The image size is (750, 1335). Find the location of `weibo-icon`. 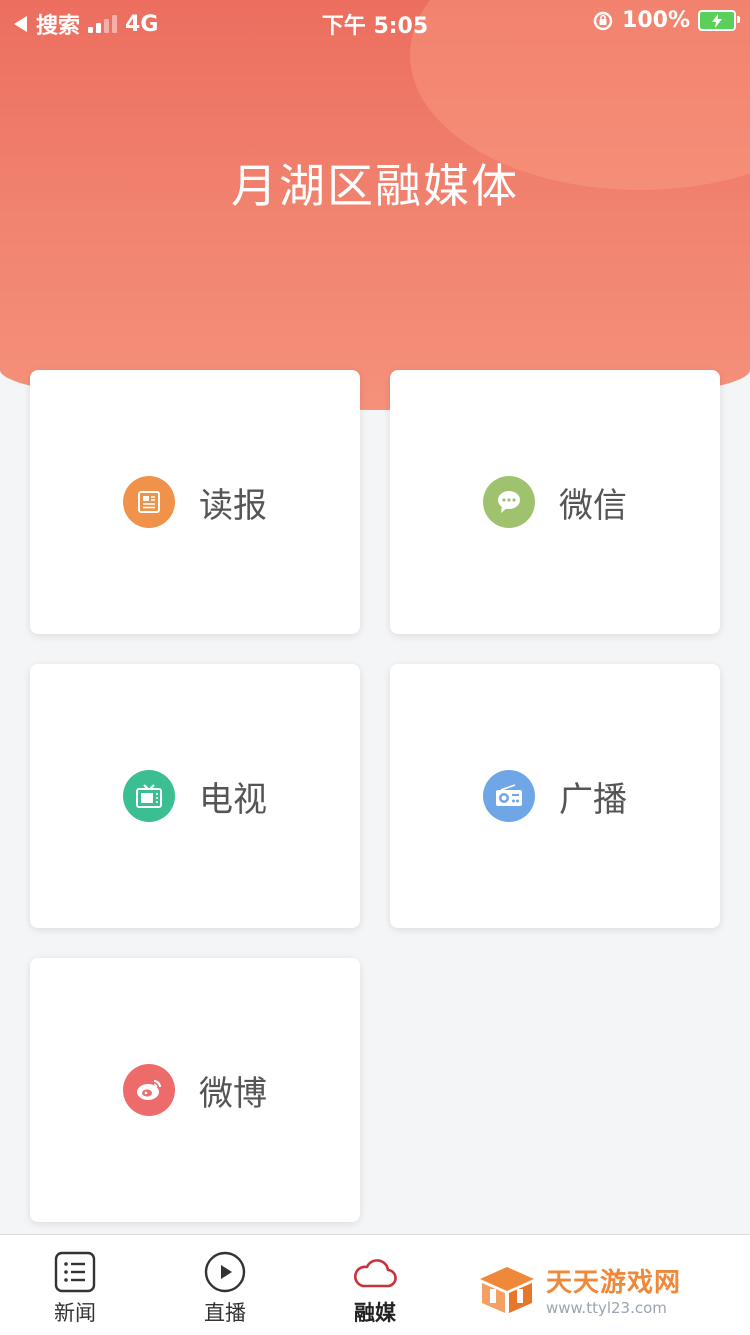

weibo-icon is located at coordinates (149, 1090).